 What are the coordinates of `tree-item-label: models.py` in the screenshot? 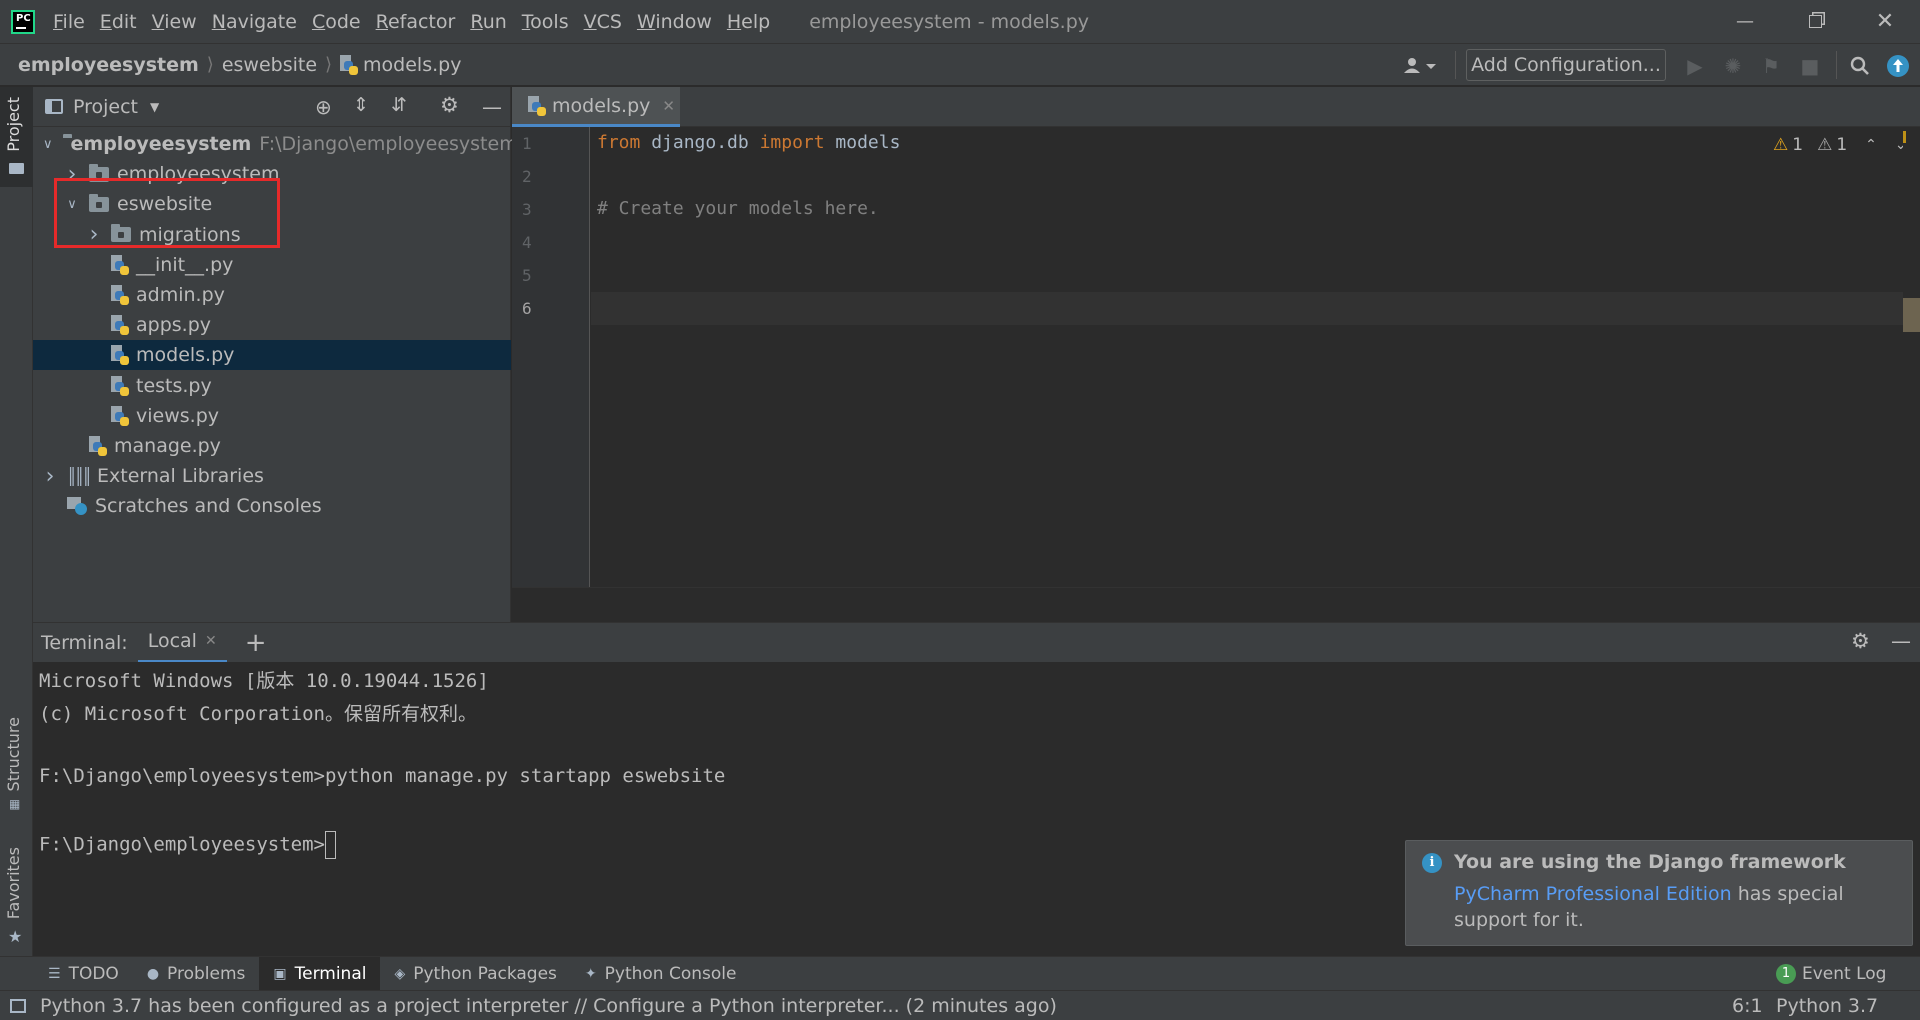 It's located at (185, 355).